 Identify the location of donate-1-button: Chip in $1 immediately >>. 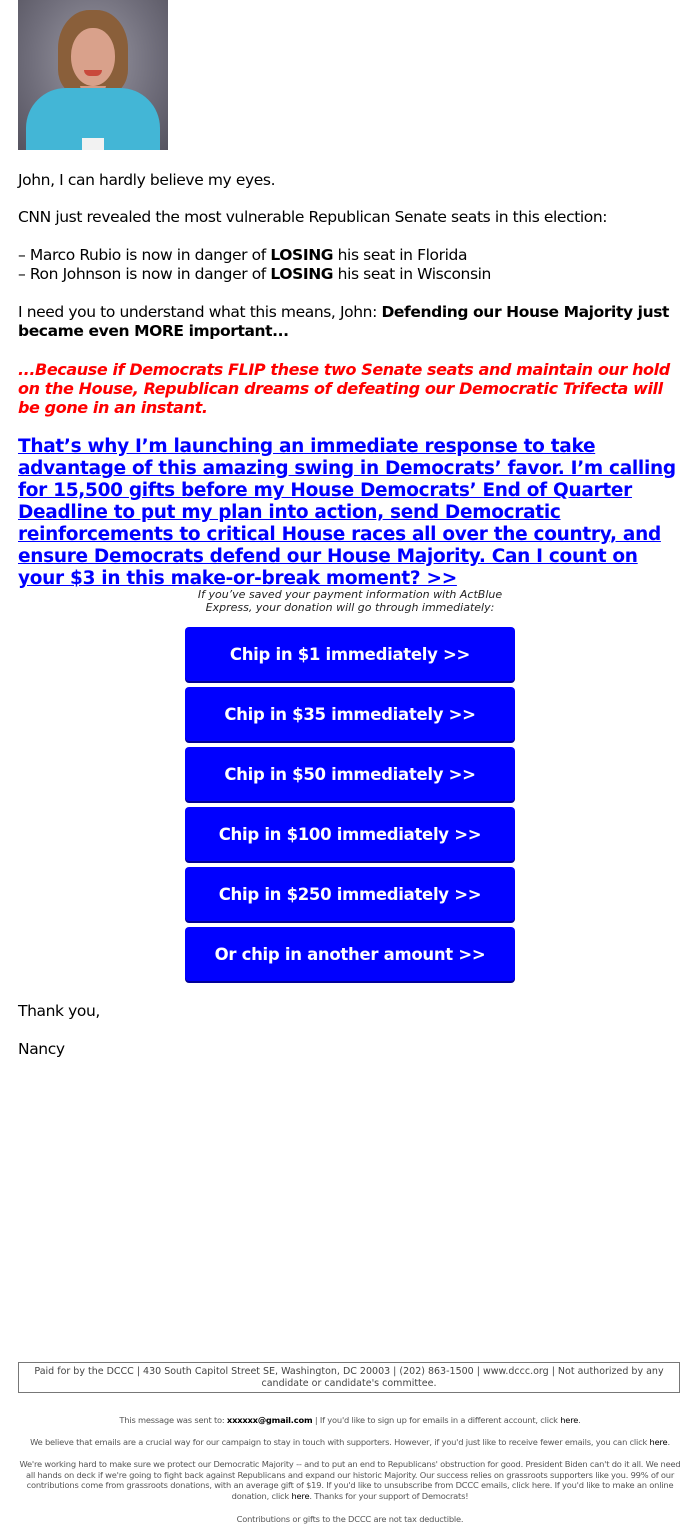
(350, 654).